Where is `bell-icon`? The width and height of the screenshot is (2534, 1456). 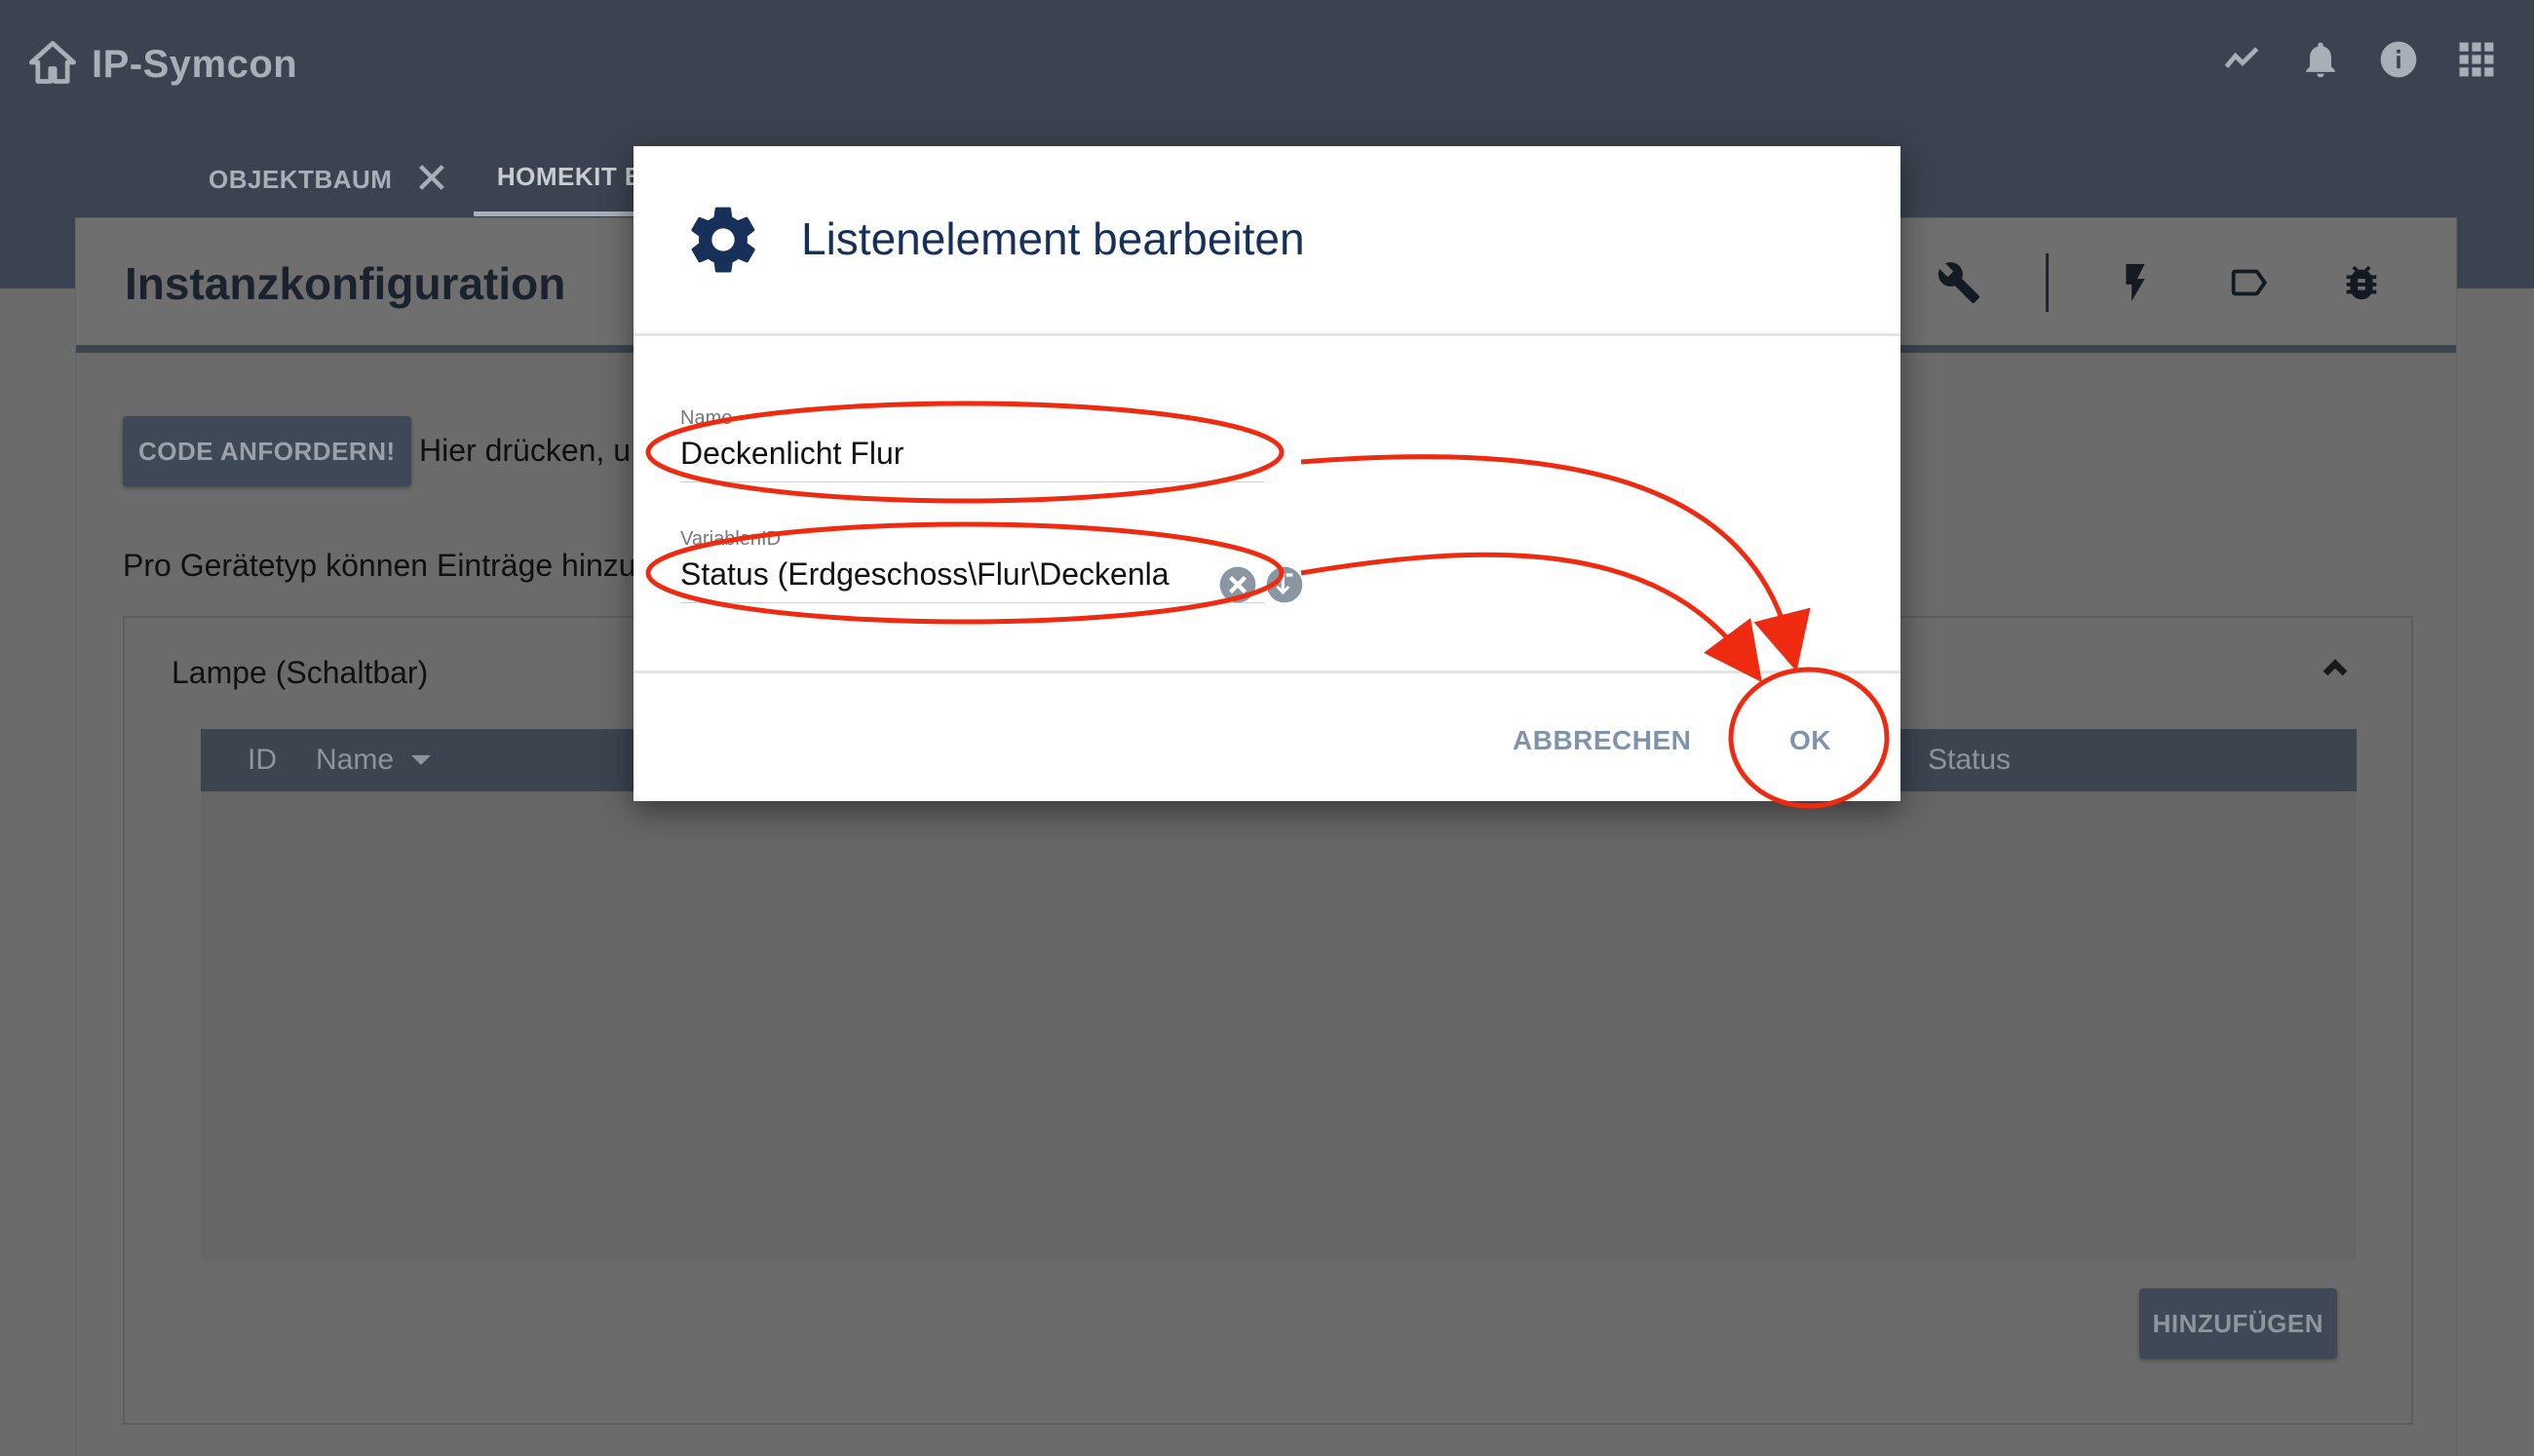
bell-icon is located at coordinates (2320, 59).